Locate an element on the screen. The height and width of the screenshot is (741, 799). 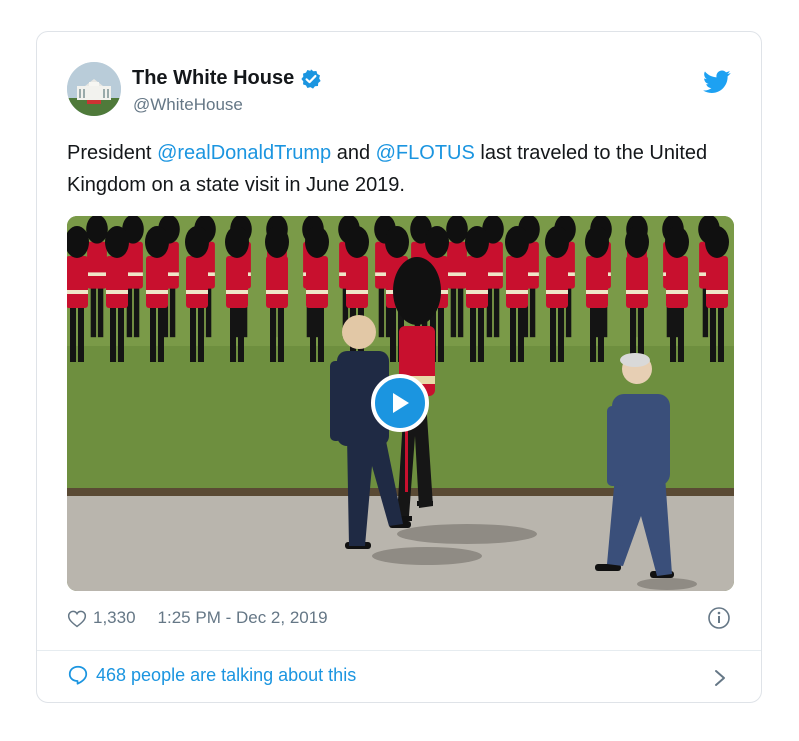
play-icon is located at coordinates (401, 403).